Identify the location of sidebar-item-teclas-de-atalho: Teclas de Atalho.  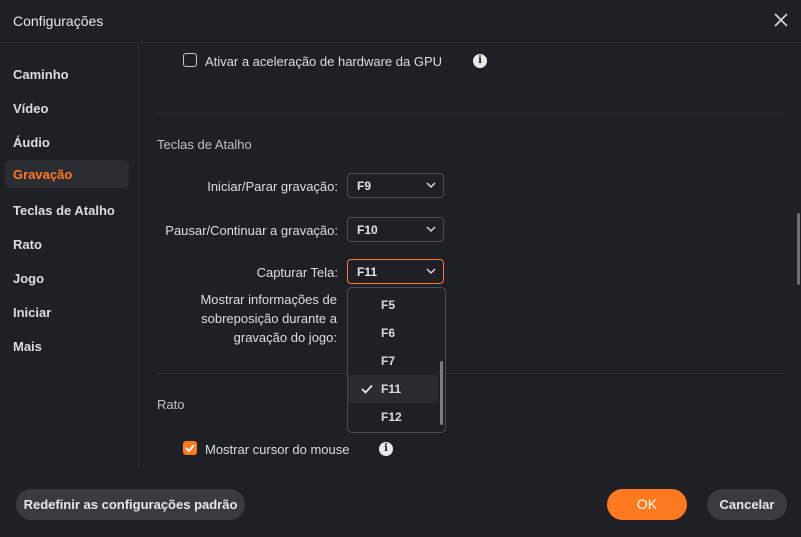
(67, 210).